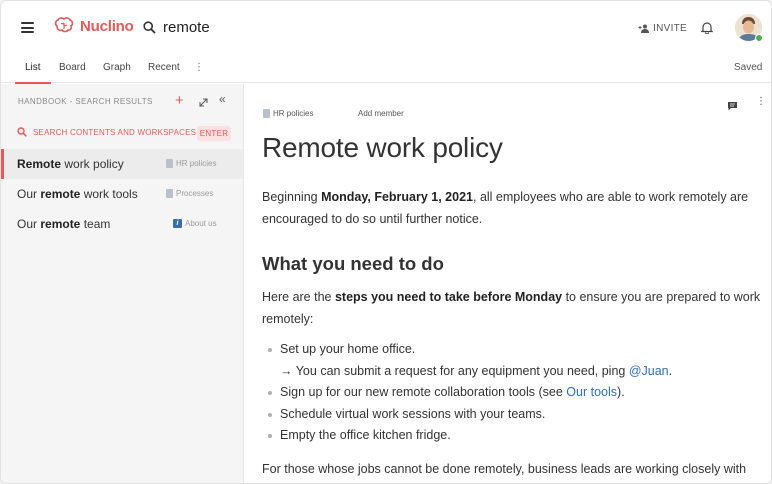  Describe the element at coordinates (386, 69) in the screenshot. I see `view-tabs: List Board Graph Recent ⋮ Saved` at that location.